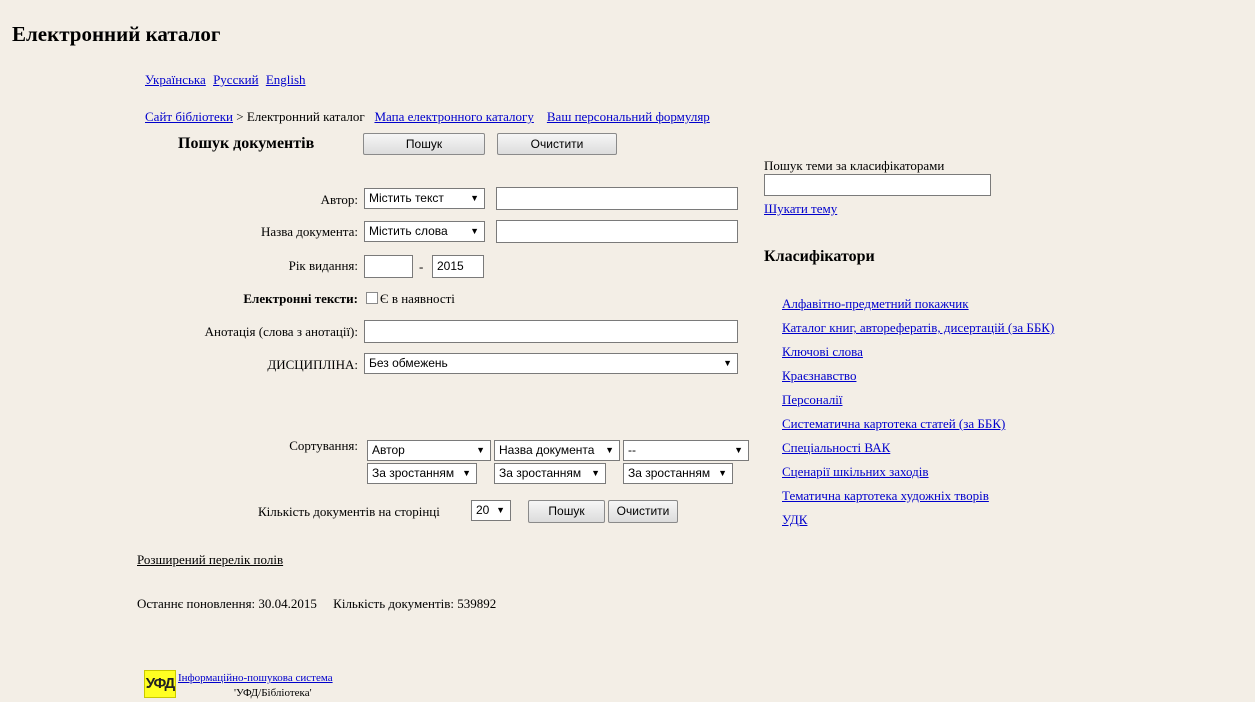 This screenshot has height=702, width=1255. What do you see at coordinates (836, 448) in the screenshot?
I see `classifier-link: Спеціальності ВАК` at bounding box center [836, 448].